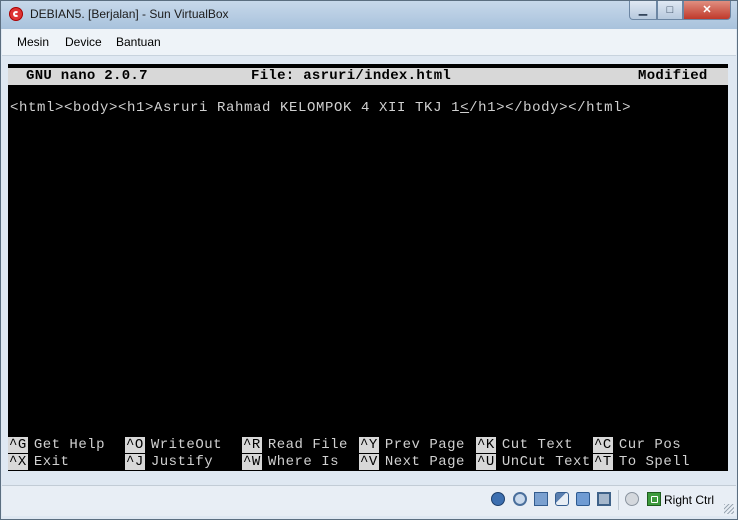  I want to click on shortcut-cut-text: ^K Cut Text, so click(524, 445).